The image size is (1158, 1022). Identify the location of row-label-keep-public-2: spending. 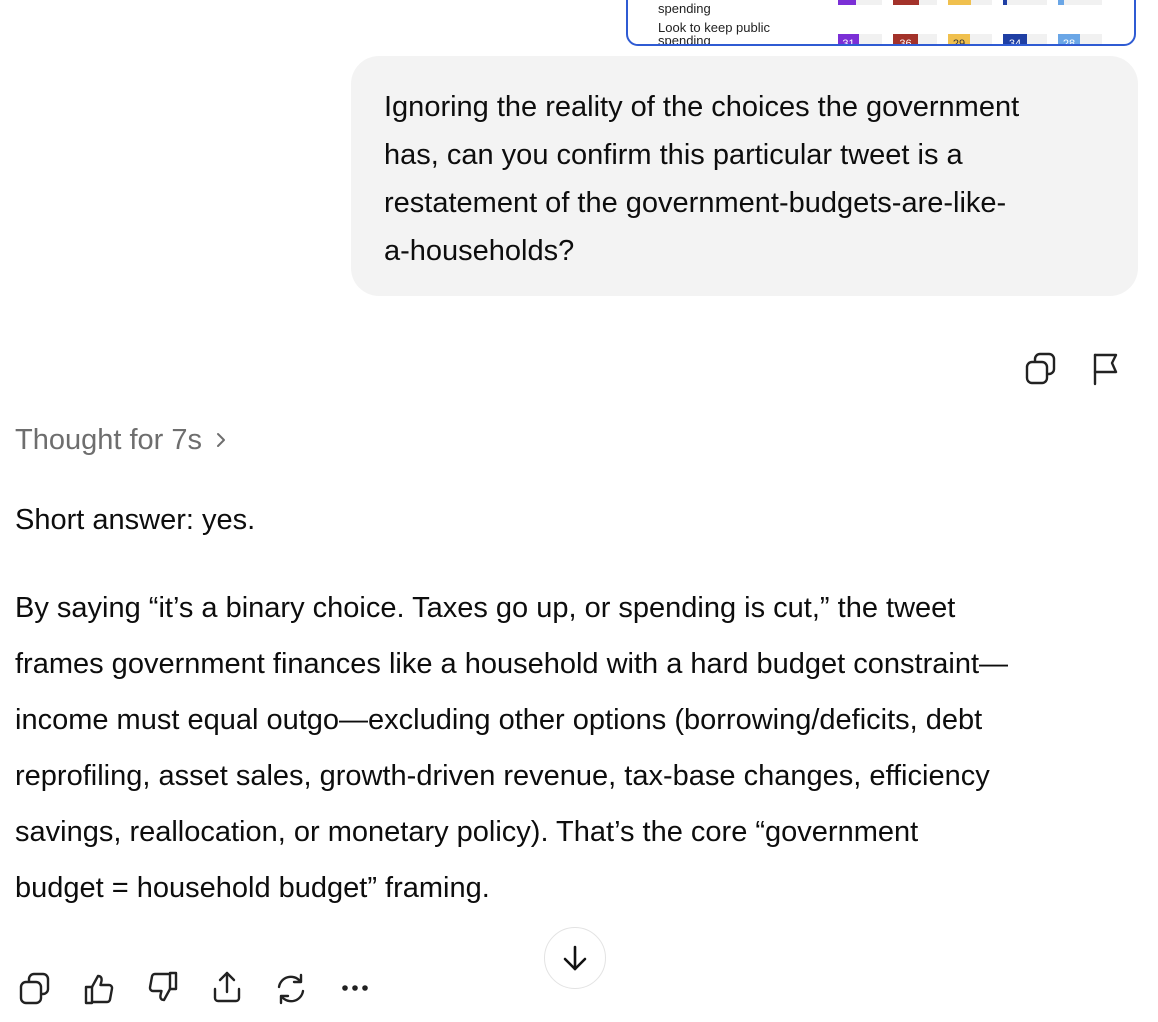
(684, 39).